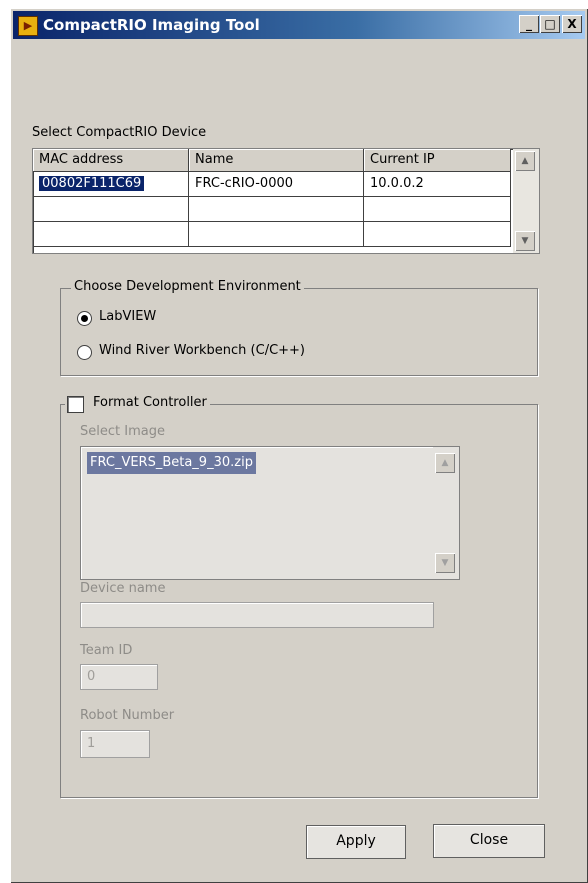 This screenshot has width=588, height=883. I want to click on team-id-field: 0, so click(119, 677).